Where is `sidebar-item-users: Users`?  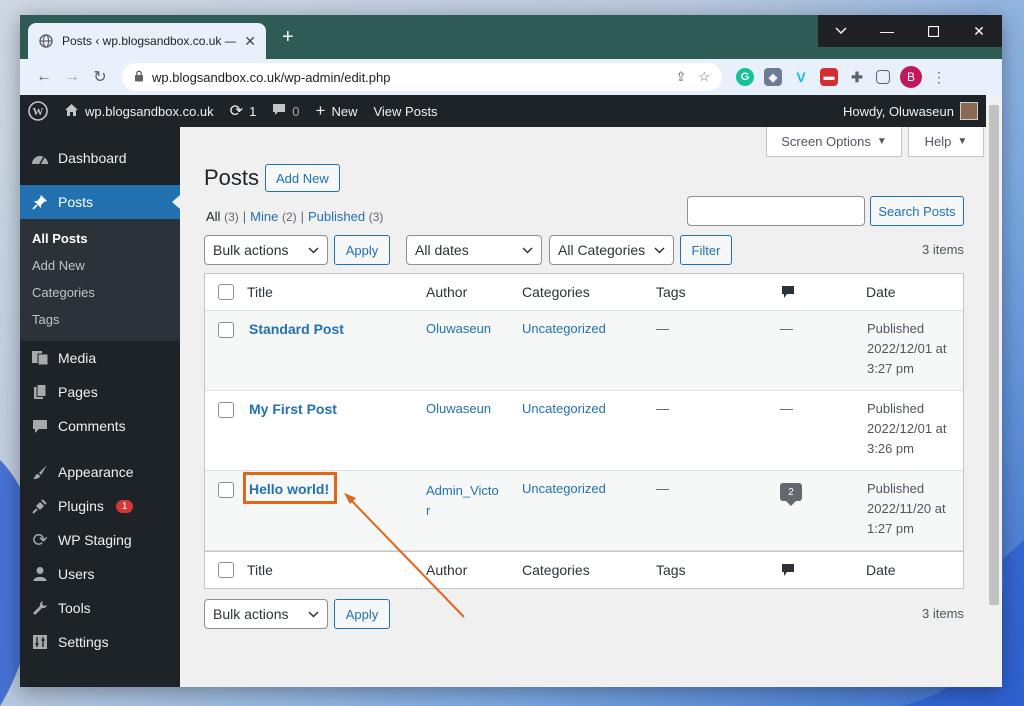 sidebar-item-users: Users is located at coordinates (100, 574).